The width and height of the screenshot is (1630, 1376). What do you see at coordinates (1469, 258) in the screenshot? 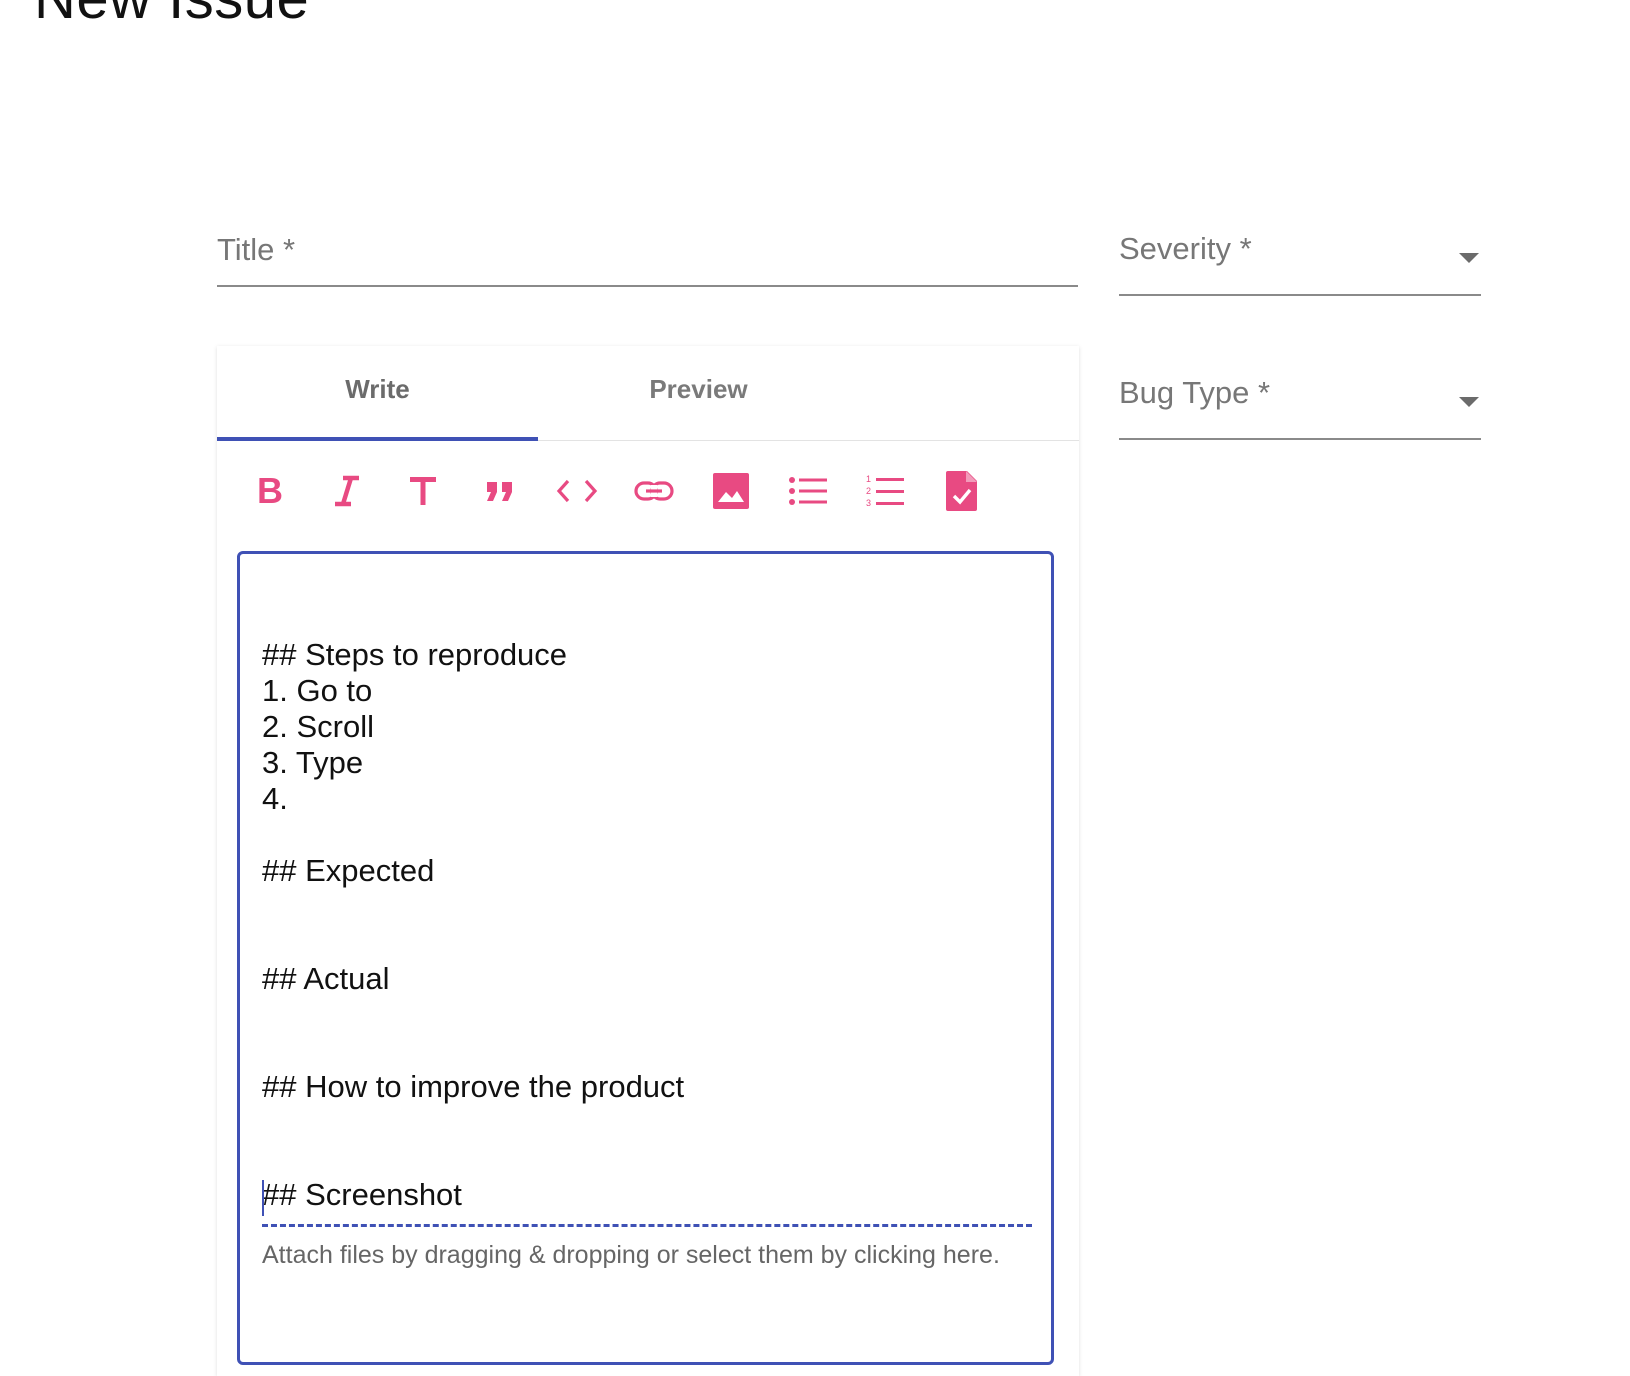
I see `severity-dropdown-arrow-icon` at bounding box center [1469, 258].